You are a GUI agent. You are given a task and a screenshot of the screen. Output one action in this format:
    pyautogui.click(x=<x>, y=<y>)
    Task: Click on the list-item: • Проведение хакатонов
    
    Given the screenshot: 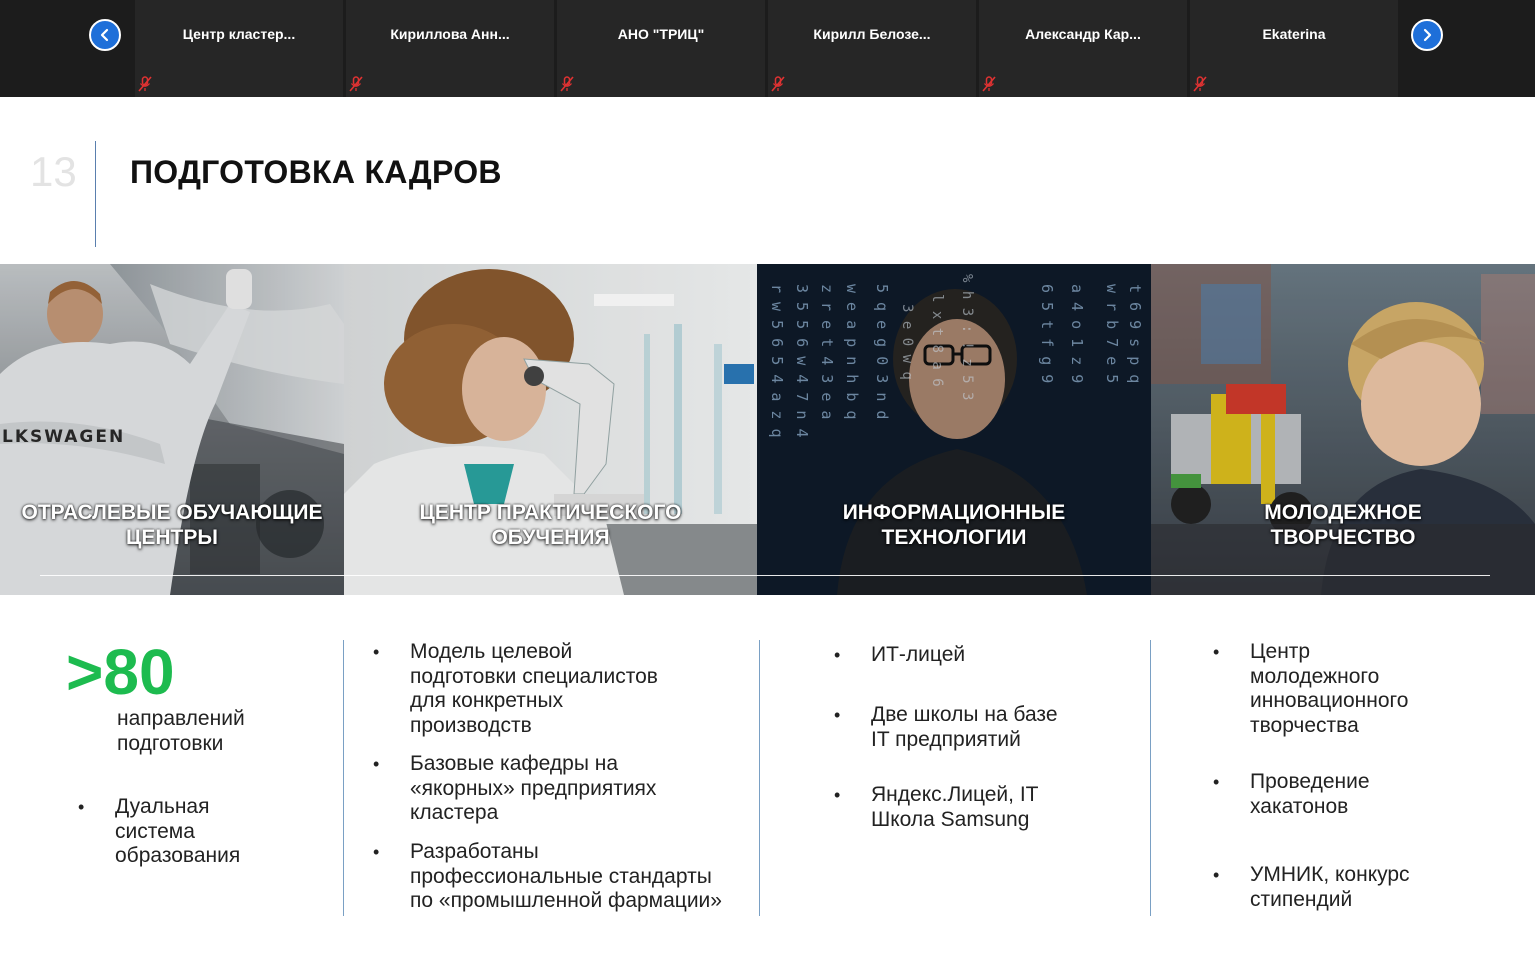 What is the action you would take?
    pyautogui.click(x=1291, y=794)
    